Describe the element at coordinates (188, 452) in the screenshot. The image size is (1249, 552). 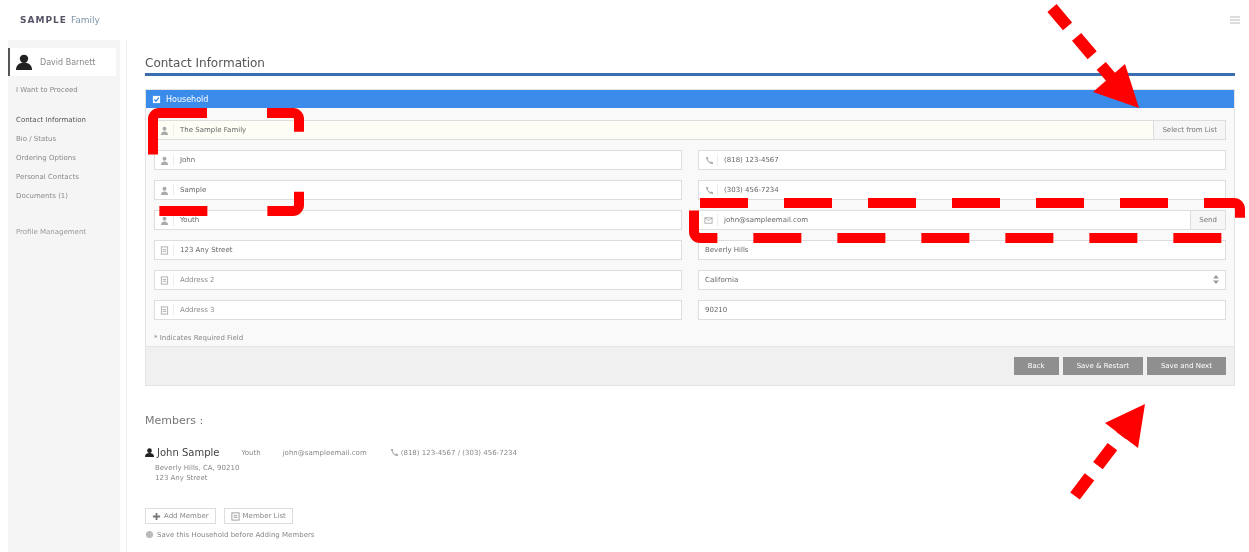
I see `member-name: John Sample` at that location.